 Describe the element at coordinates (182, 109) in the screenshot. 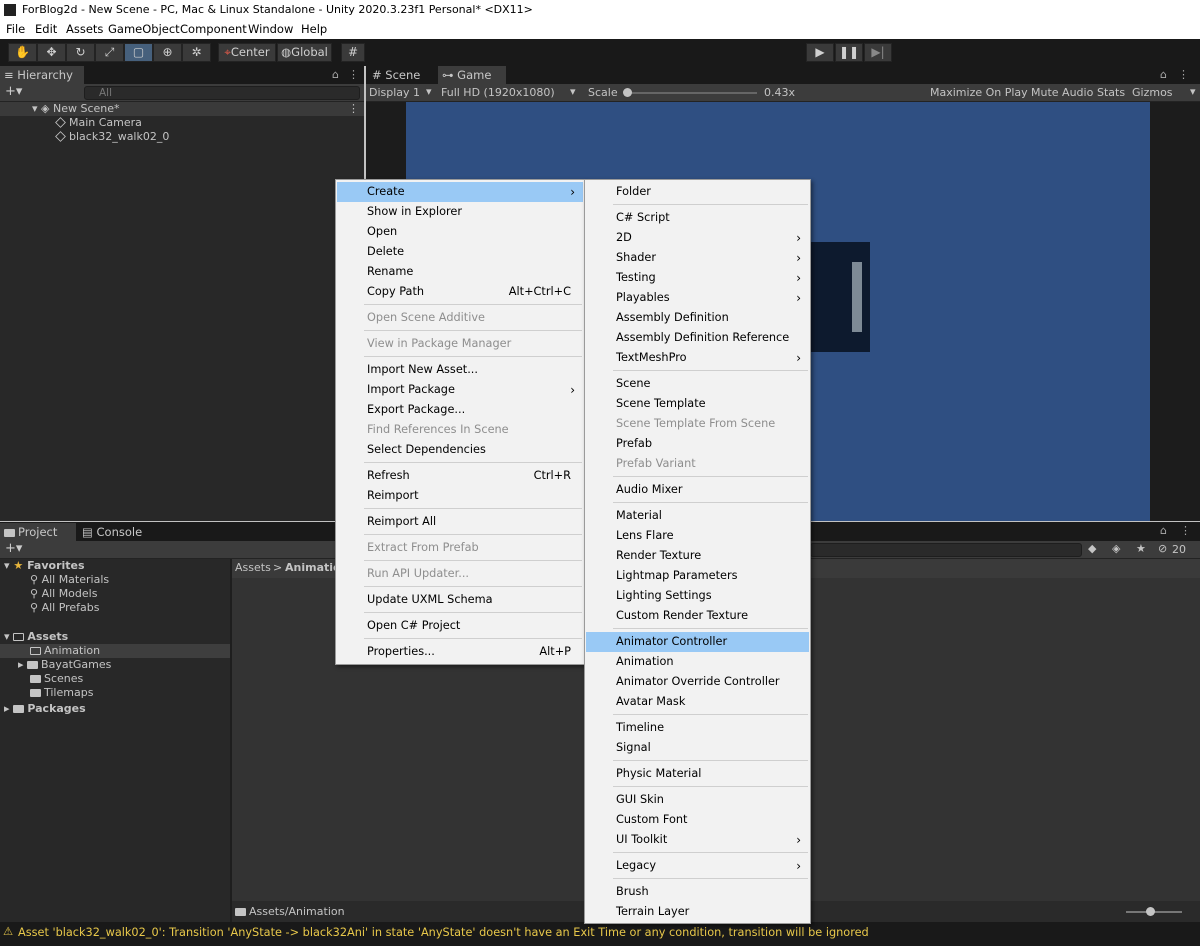

I see `scene-row: ▾ ◈ New Scene* ⋮` at that location.